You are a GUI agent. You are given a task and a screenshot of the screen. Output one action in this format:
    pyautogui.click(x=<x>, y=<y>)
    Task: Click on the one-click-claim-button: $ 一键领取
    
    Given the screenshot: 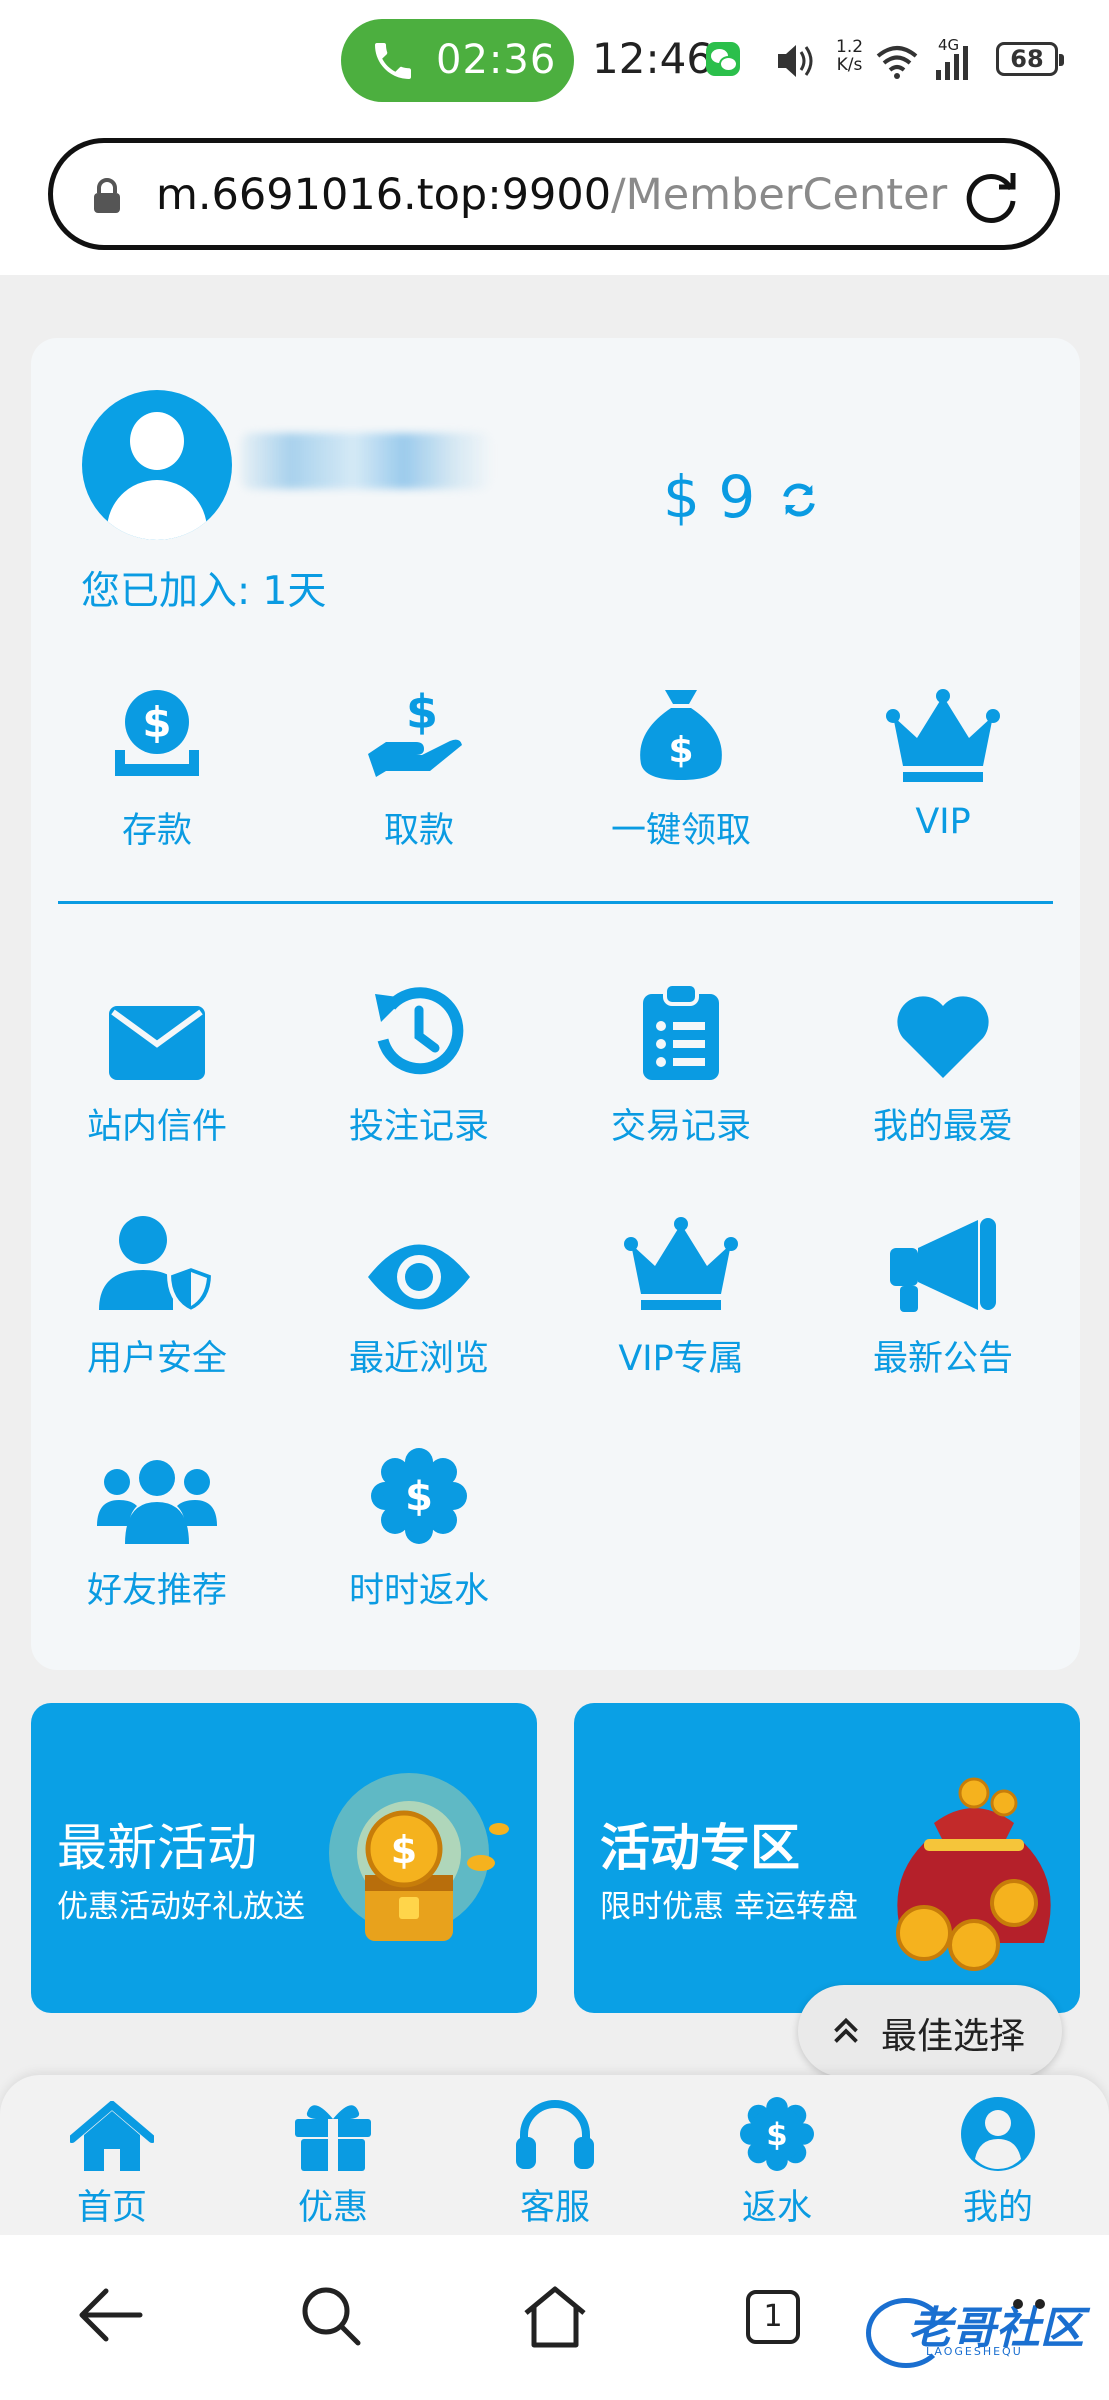 What is the action you would take?
    pyautogui.click(x=681, y=765)
    